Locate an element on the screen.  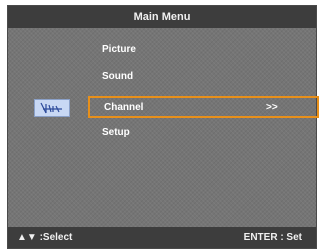
footer-enter-label: ENTER : Set is located at coordinates (272, 237).